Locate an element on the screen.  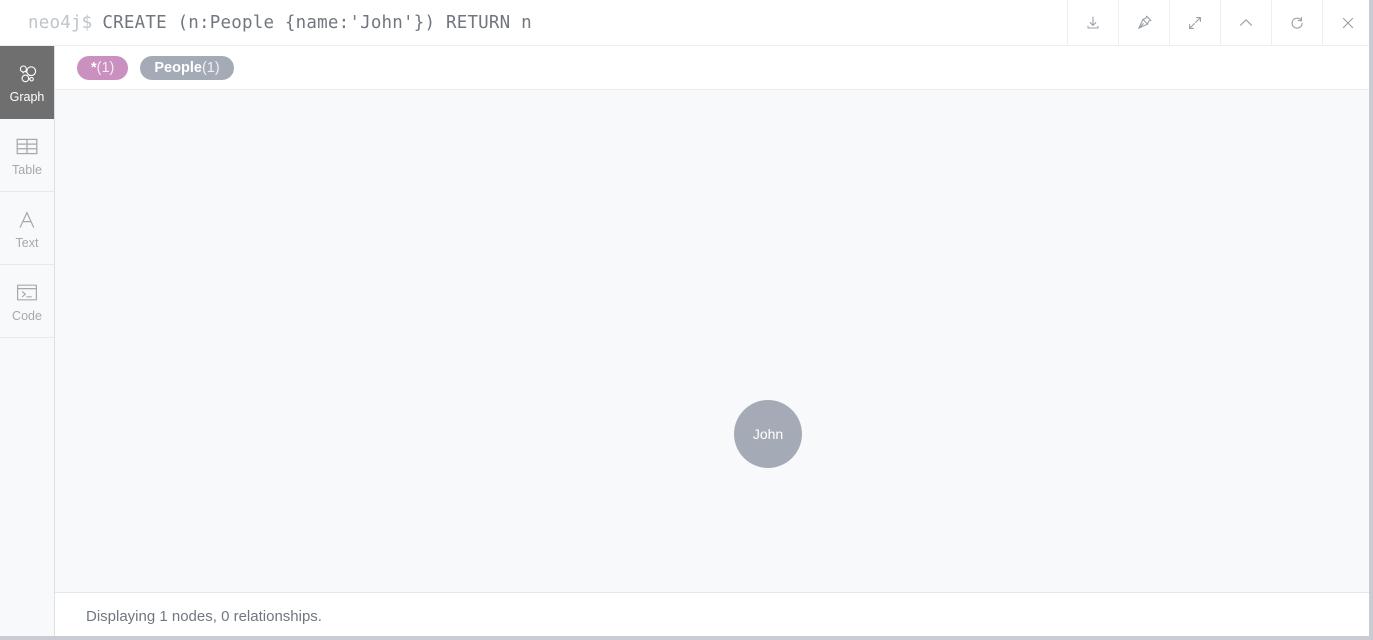
legend-pill-people-name: People is located at coordinates (178, 67).